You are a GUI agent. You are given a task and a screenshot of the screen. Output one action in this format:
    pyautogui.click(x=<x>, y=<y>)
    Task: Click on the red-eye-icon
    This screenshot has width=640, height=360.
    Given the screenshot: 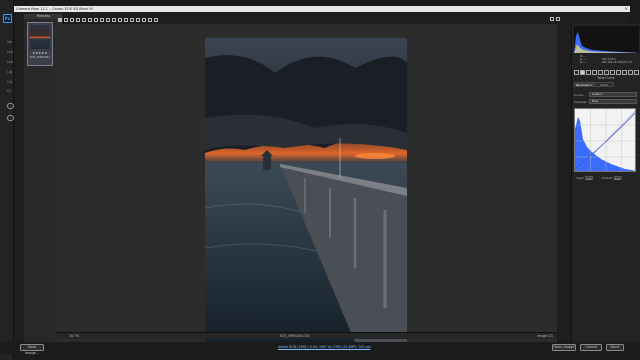 What is the action you would take?
    pyautogui.click(x=114, y=20)
    